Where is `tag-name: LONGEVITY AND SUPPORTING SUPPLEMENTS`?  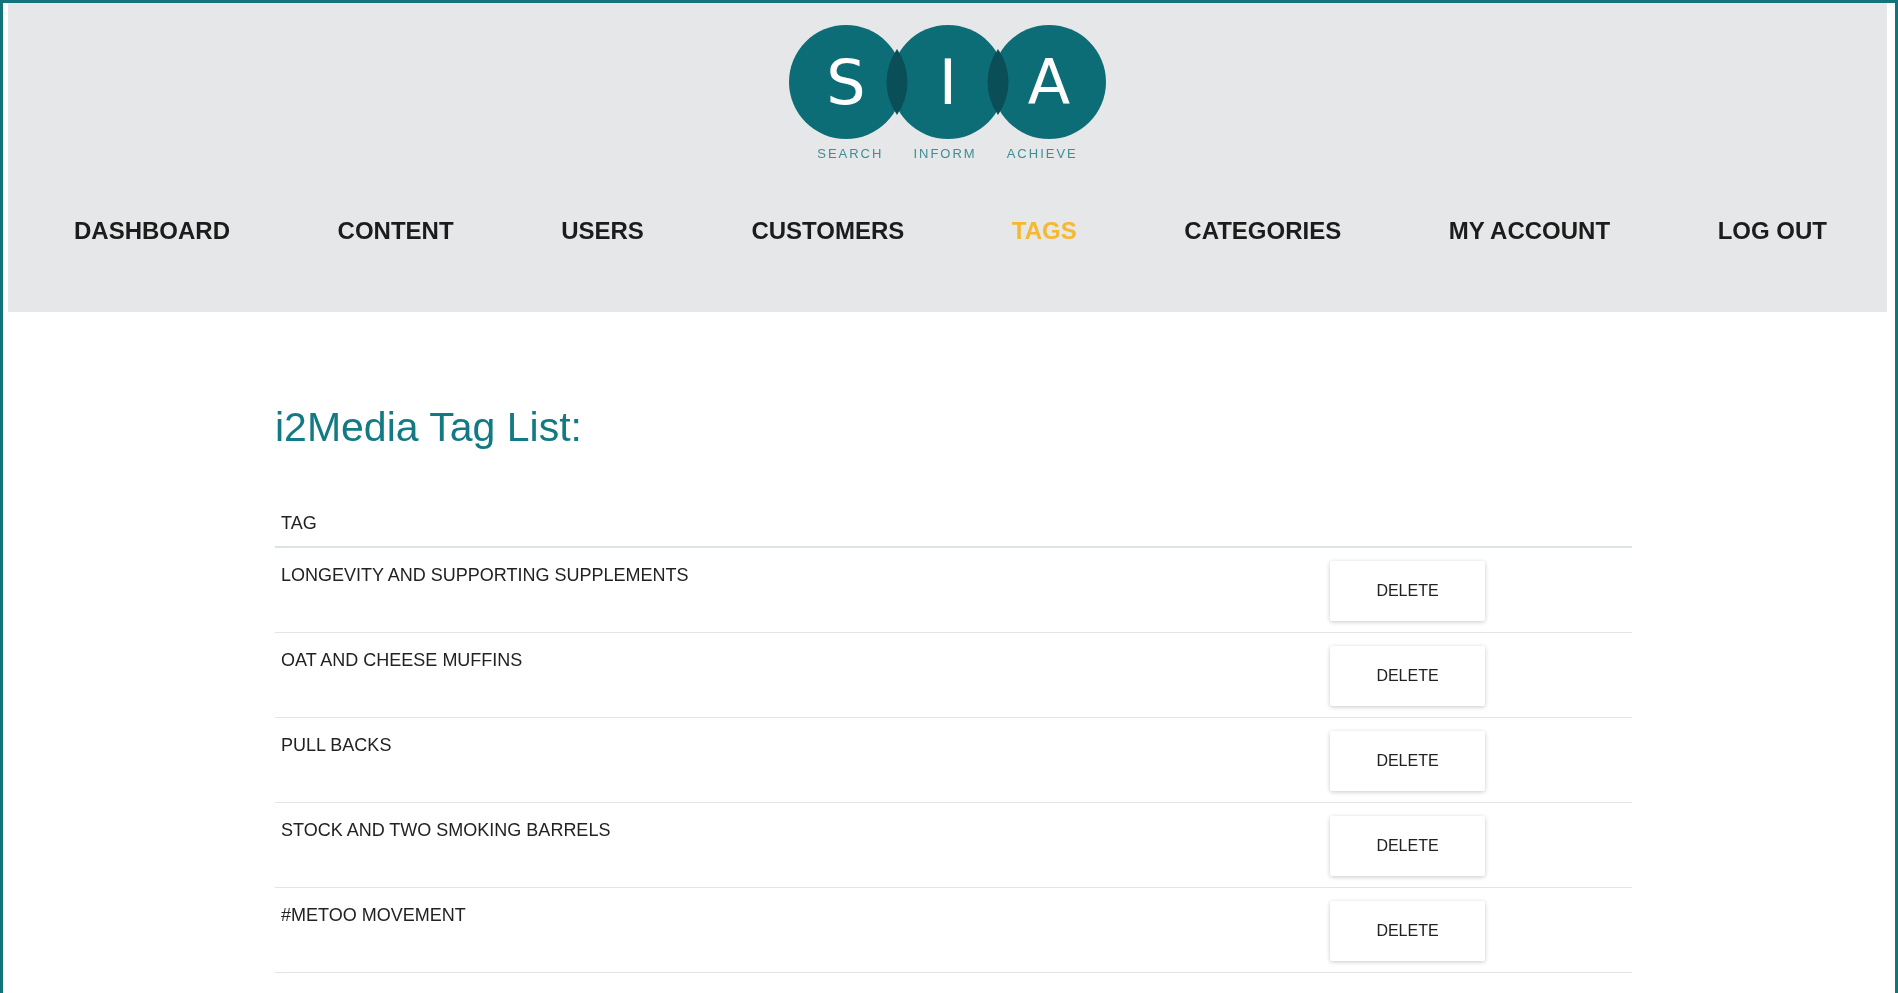 tag-name: LONGEVITY AND SUPPORTING SUPPLEMENTS is located at coordinates (485, 575).